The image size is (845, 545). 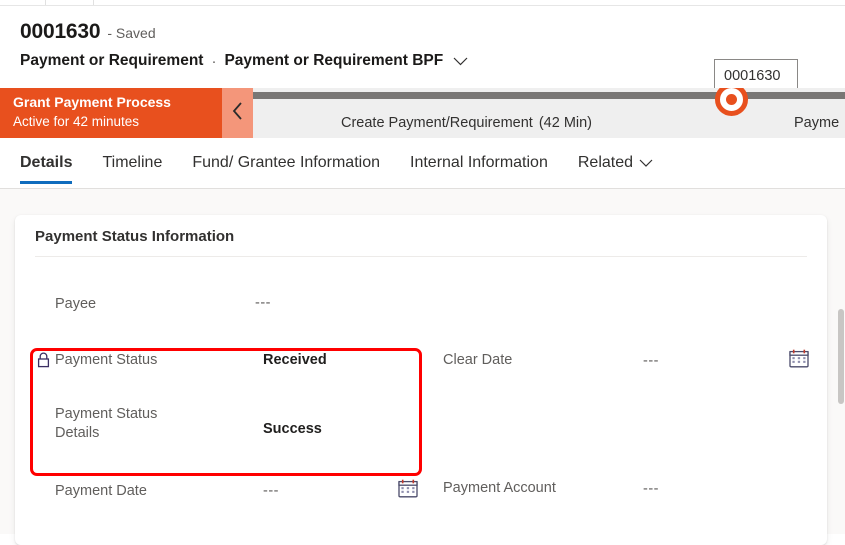 I want to click on tab-timeline: Timeline, so click(x=132, y=164).